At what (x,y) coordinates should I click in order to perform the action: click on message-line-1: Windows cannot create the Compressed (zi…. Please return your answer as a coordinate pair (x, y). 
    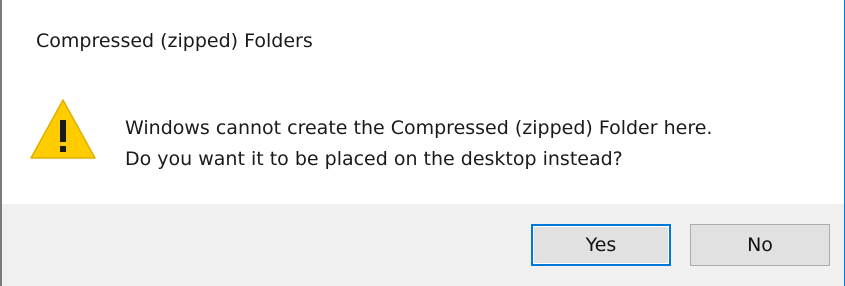
    Looking at the image, I should click on (419, 128).